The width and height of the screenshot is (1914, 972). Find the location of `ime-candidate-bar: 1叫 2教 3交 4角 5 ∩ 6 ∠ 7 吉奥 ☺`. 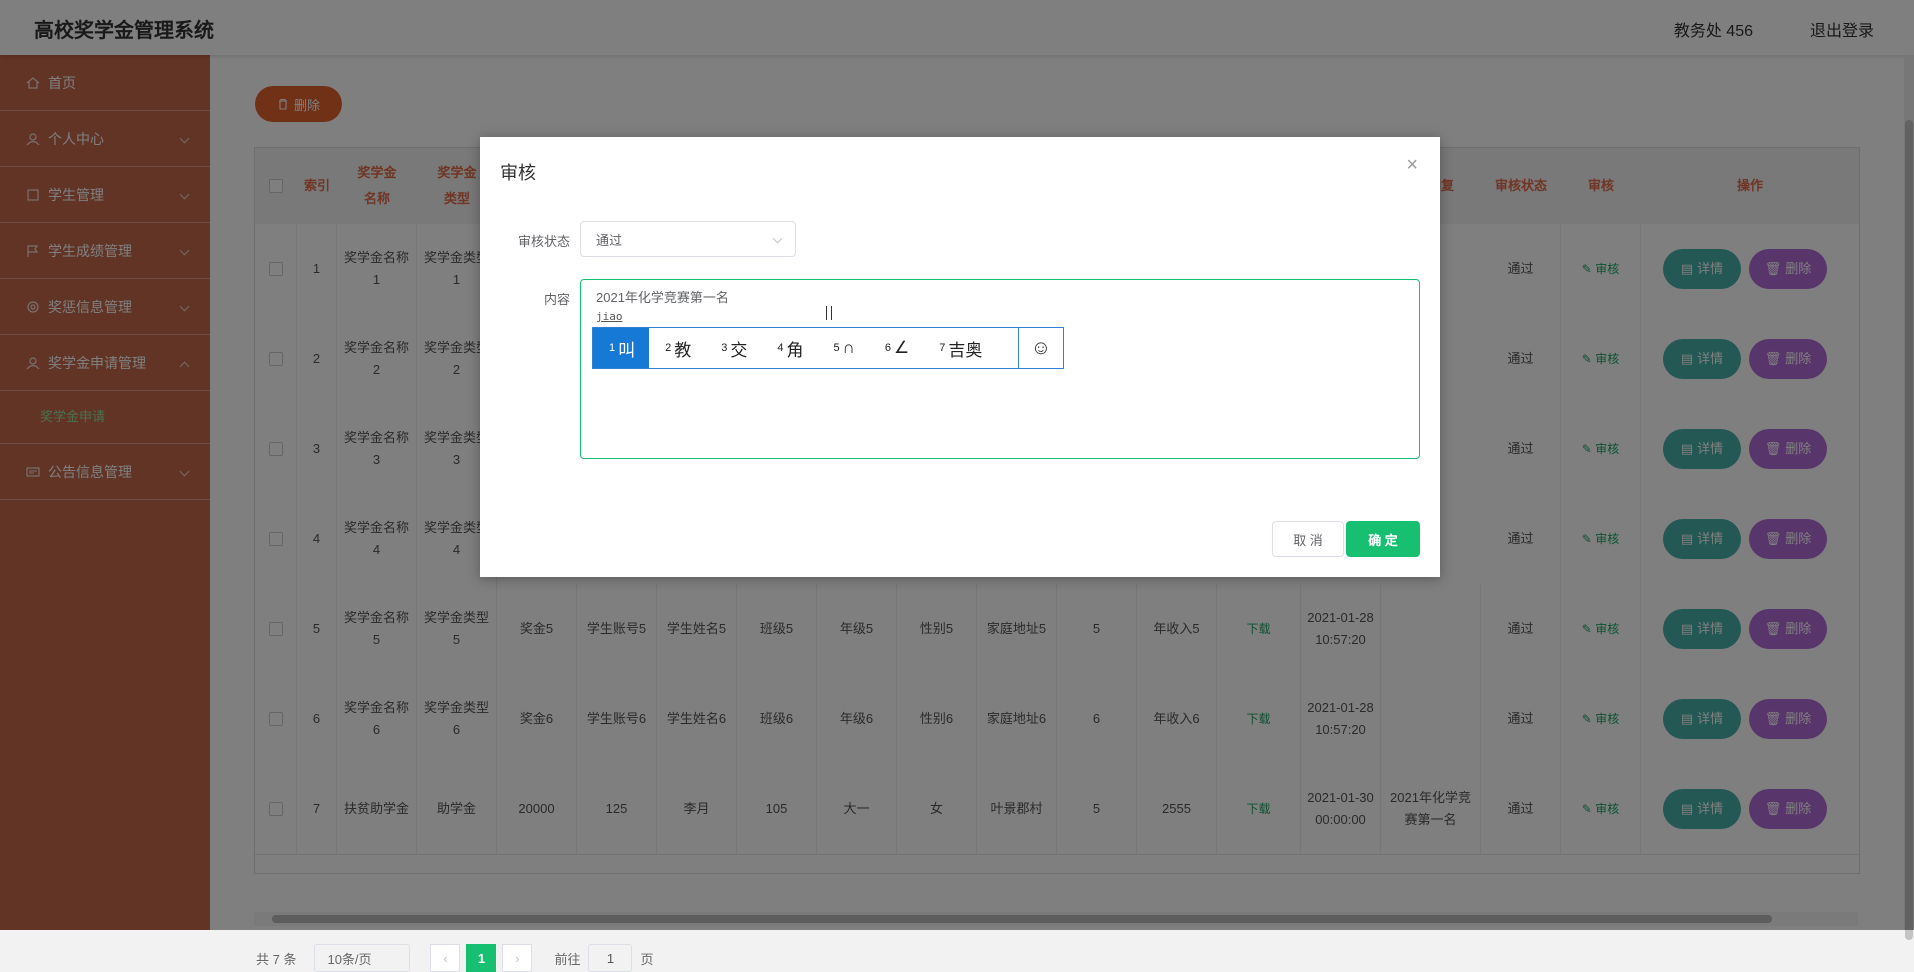

ime-candidate-bar: 1叫 2教 3交 4角 5 ∩ 6 ∠ 7 吉奥 ☺ is located at coordinates (828, 348).